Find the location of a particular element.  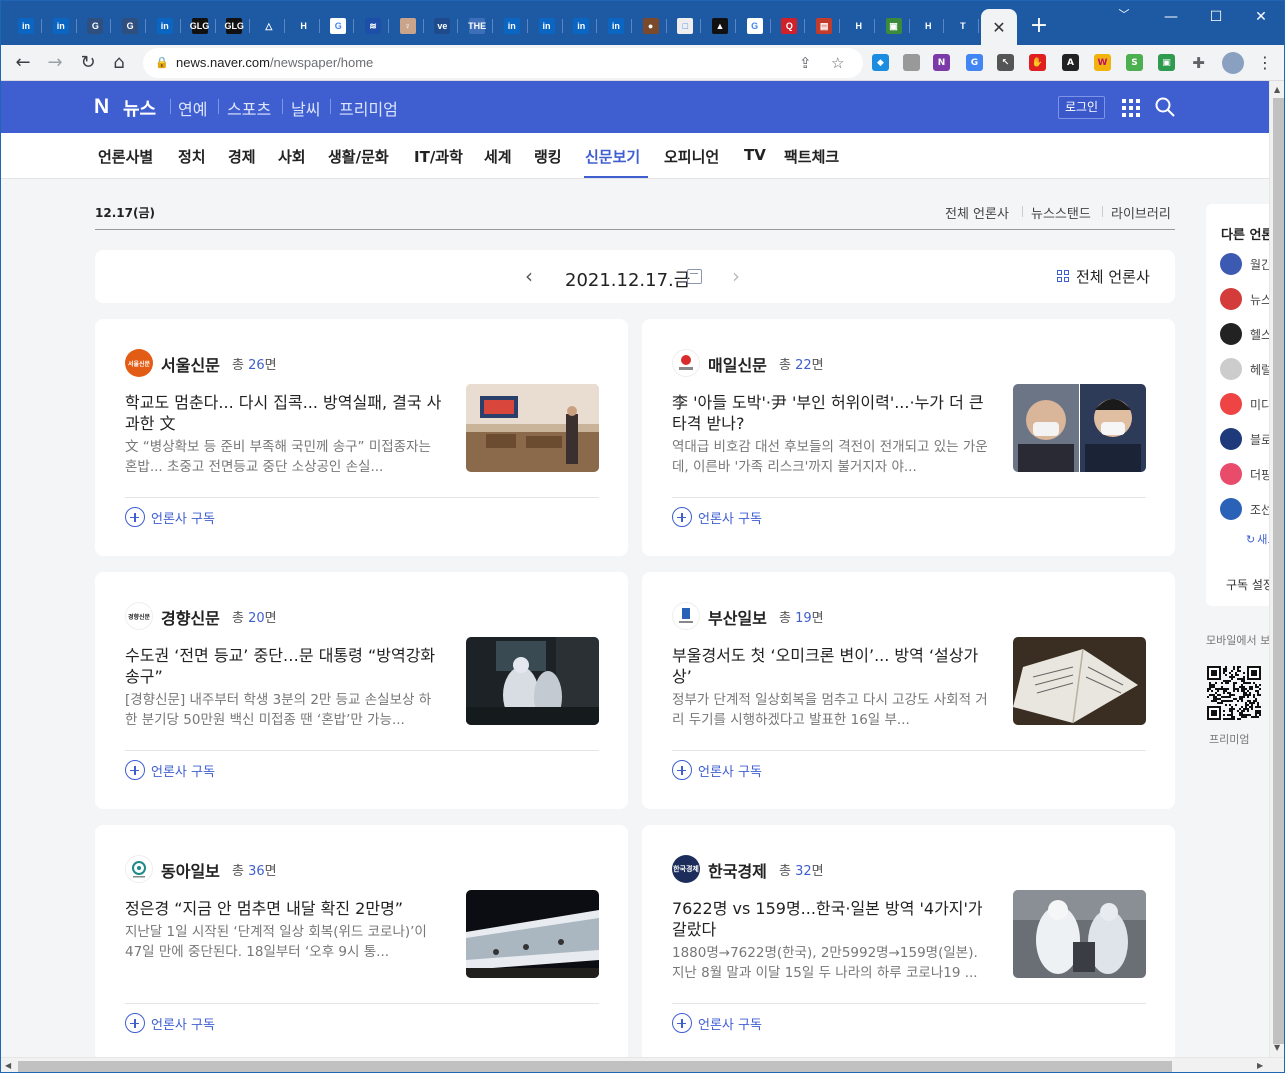

share-icon: ⇪ is located at coordinates (805, 63).